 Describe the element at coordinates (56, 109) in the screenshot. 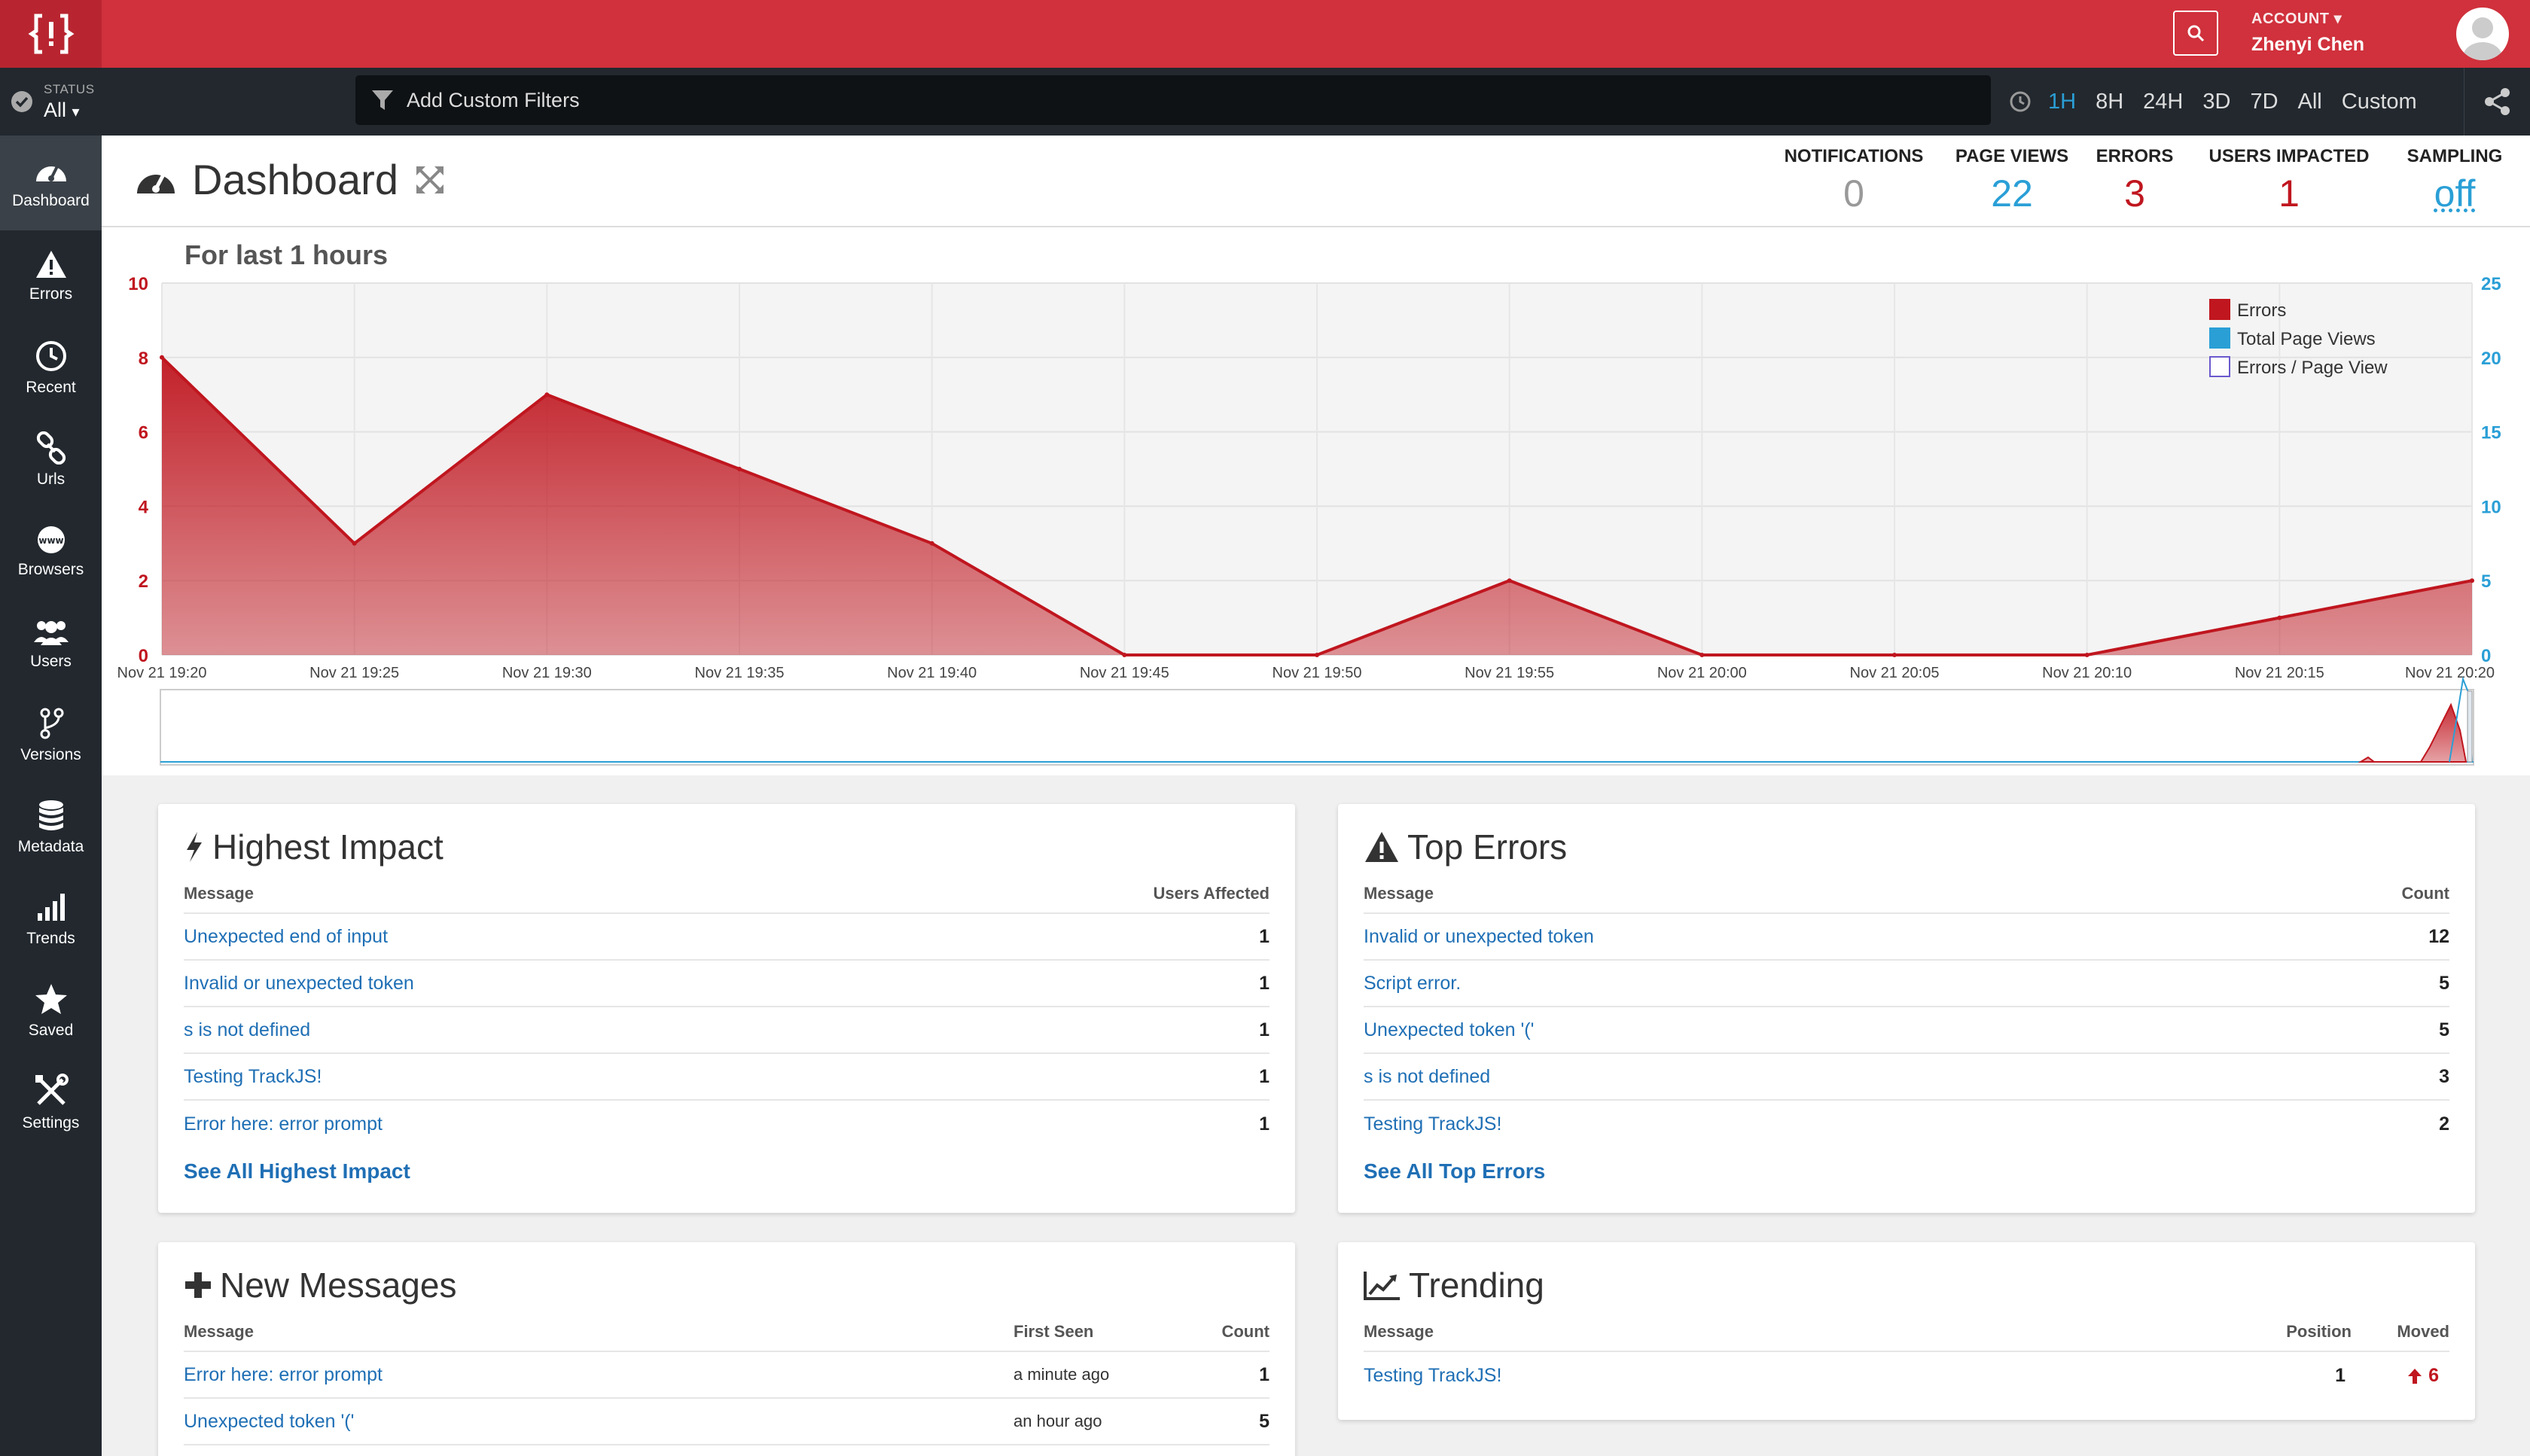

I see `status-value: All` at that location.